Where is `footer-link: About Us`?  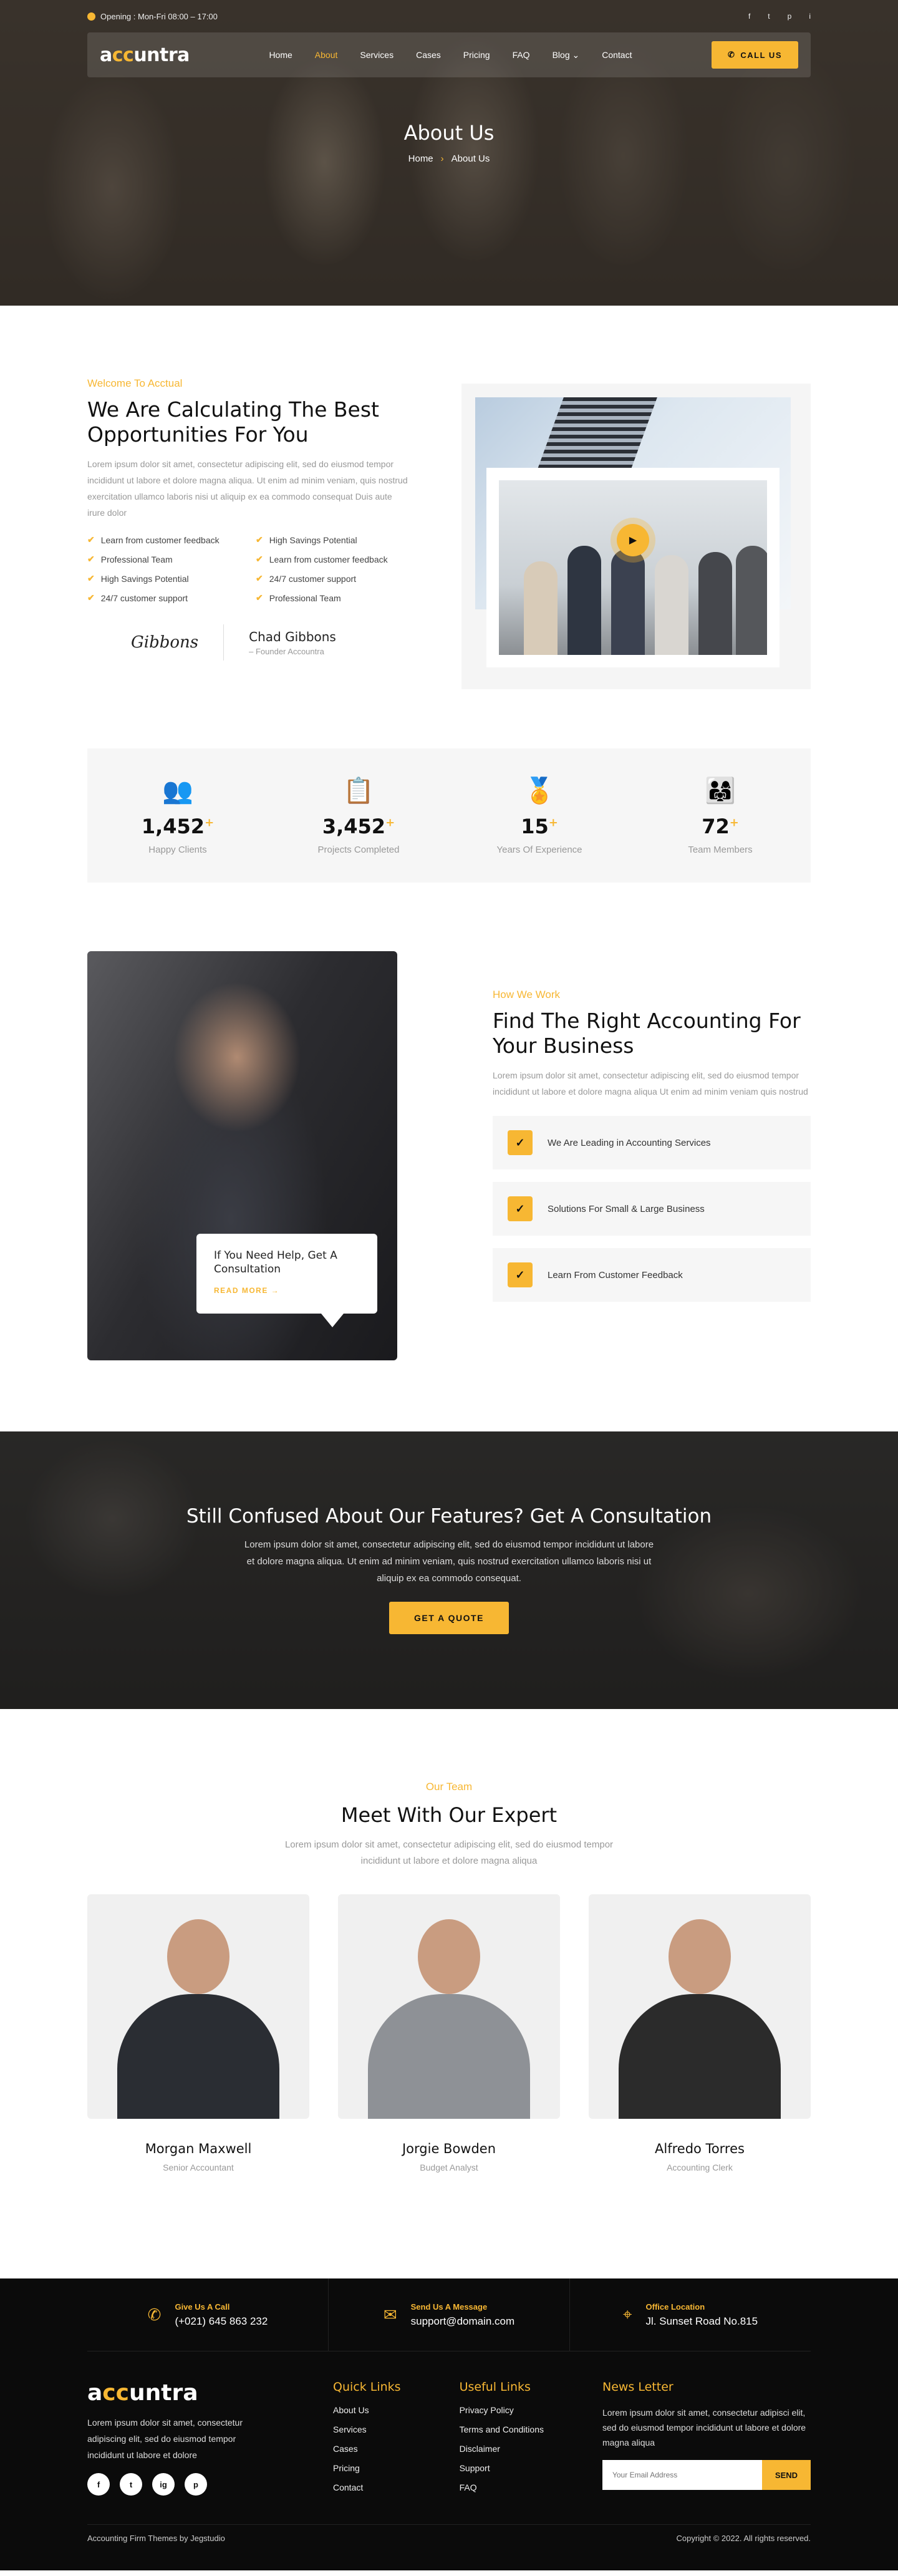 footer-link: About Us is located at coordinates (367, 2410).